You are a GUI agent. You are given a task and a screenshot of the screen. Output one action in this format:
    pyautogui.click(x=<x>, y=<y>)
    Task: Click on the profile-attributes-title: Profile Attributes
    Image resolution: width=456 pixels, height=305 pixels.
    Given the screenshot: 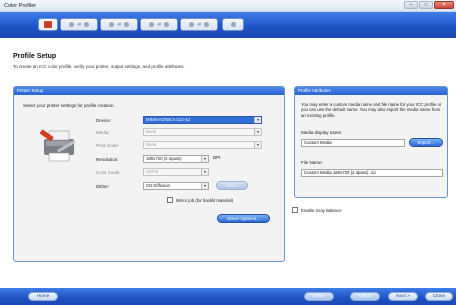 What is the action you would take?
    pyautogui.click(x=371, y=91)
    